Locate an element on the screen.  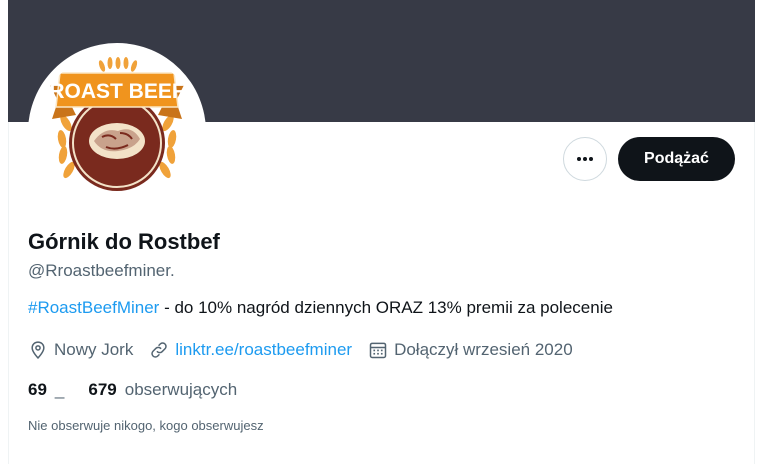
user-handle: @Rroastbeefminer. is located at coordinates (101, 270).